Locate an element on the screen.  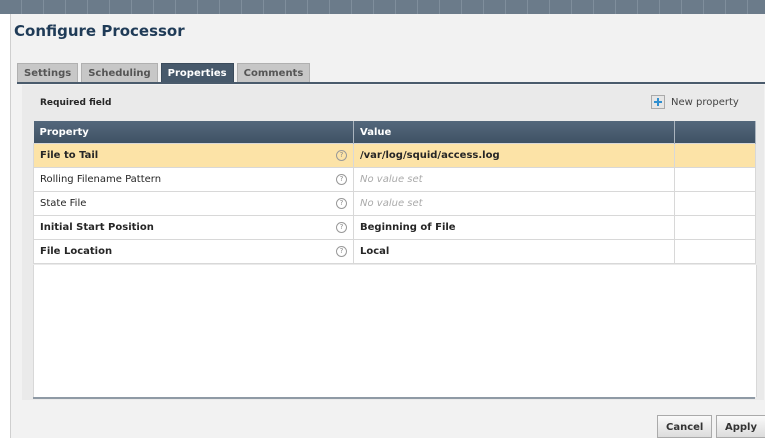
new-property-label: New property is located at coordinates (705, 102).